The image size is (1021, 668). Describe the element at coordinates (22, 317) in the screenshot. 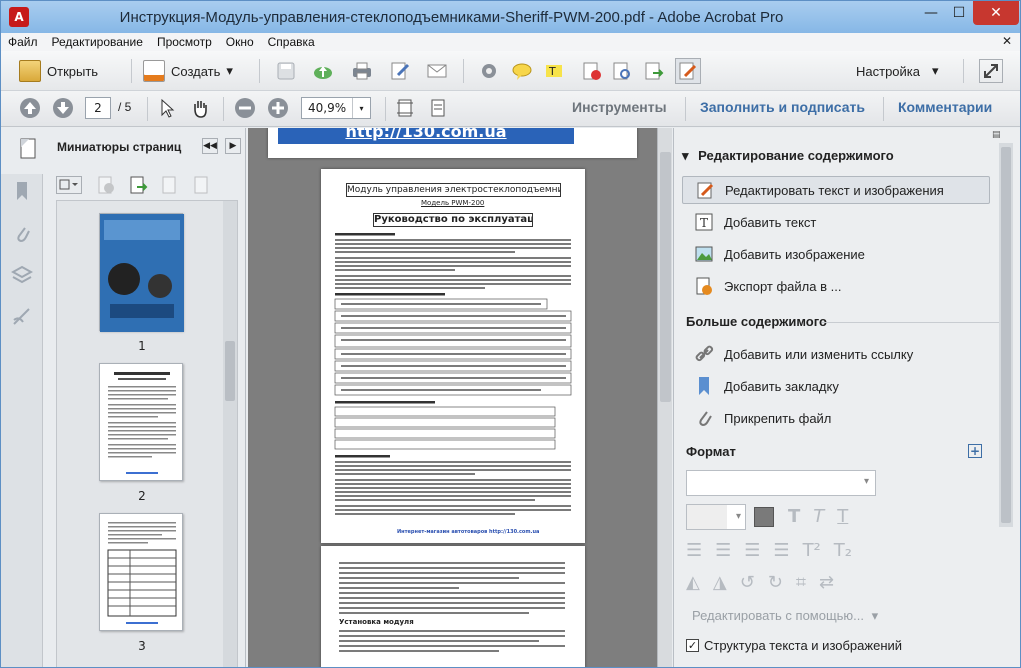

I see `signatures-icon` at that location.